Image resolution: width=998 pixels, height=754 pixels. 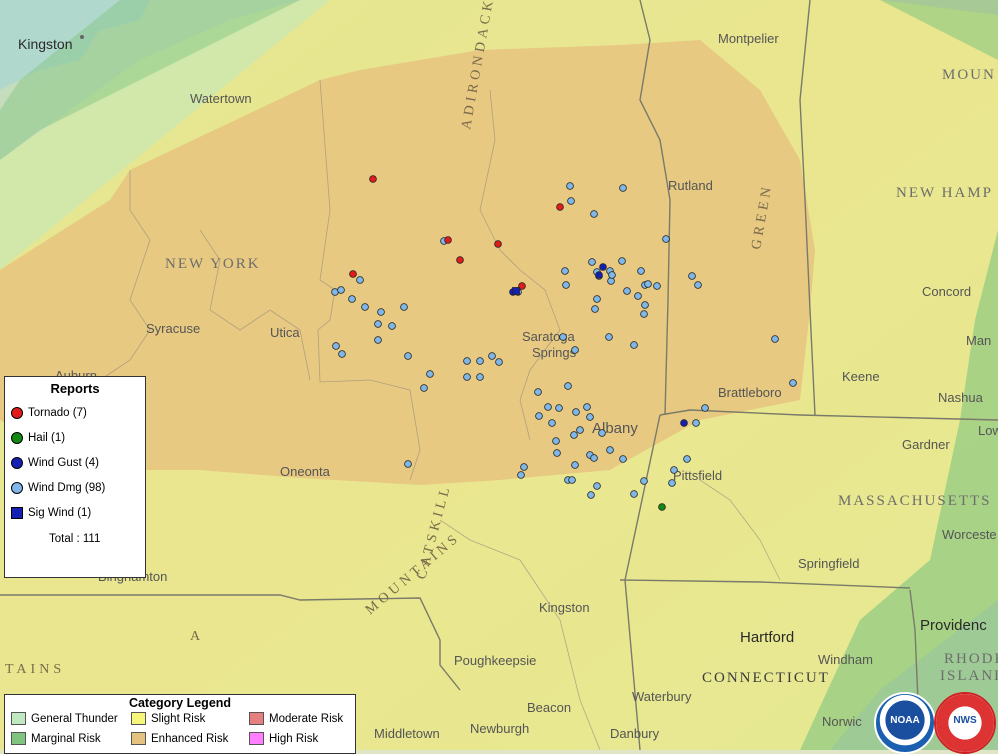 What do you see at coordinates (915, 501) in the screenshot?
I see `label-massachusetts: MASSACHUSETTS` at bounding box center [915, 501].